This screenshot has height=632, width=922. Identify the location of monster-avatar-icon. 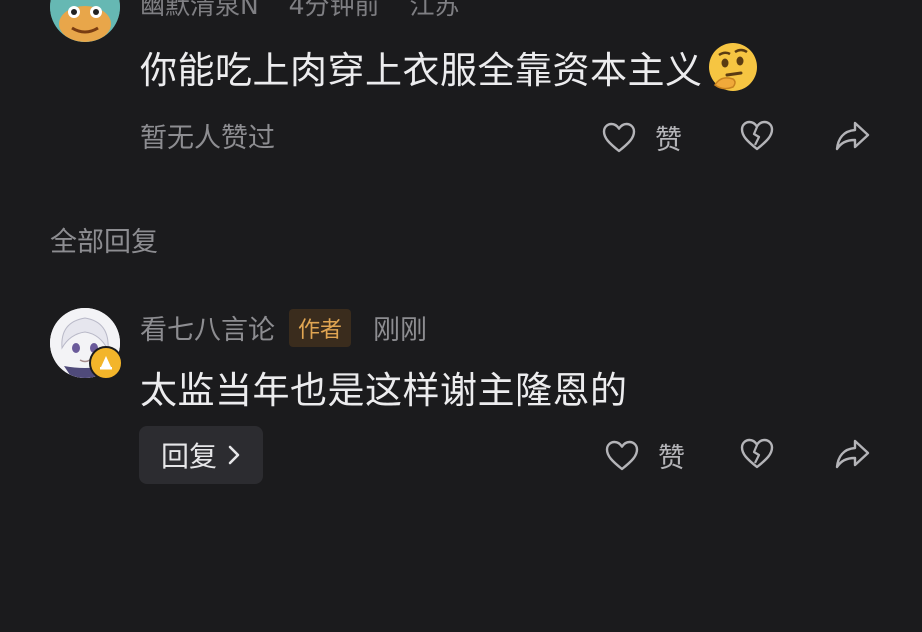
(85, 21).